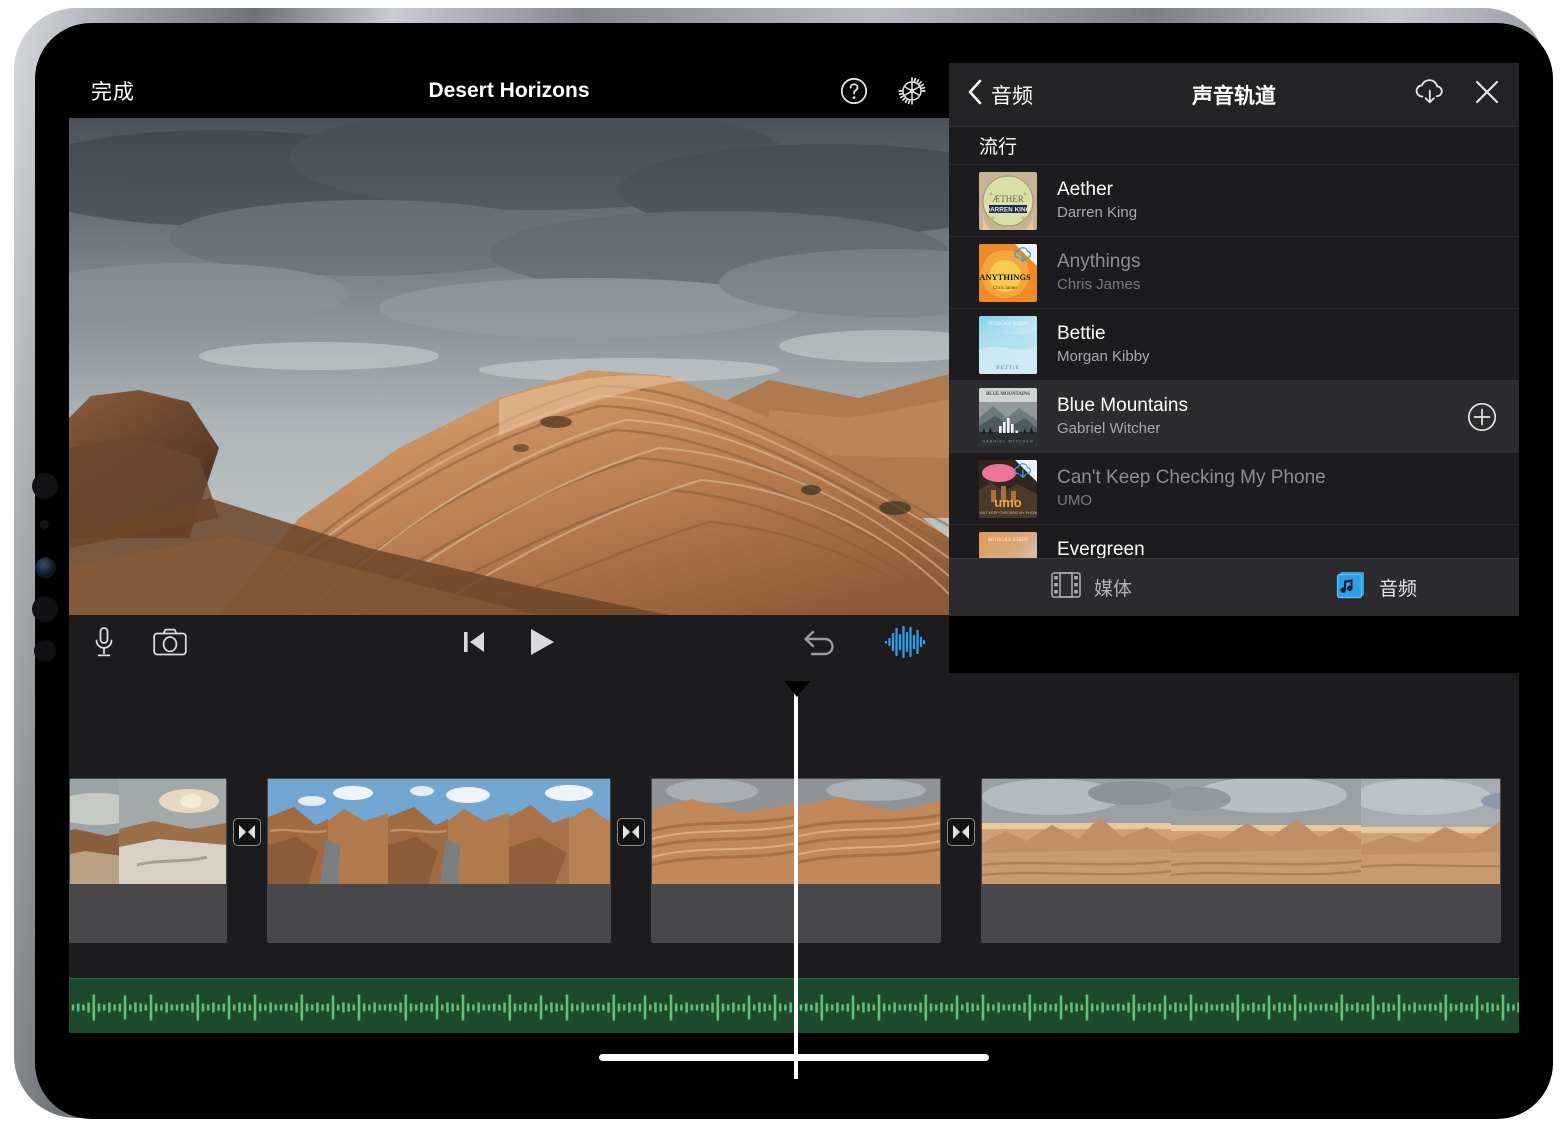 The image size is (1560, 1126). Describe the element at coordinates (796, 885) in the screenshot. I see `playhead` at that location.